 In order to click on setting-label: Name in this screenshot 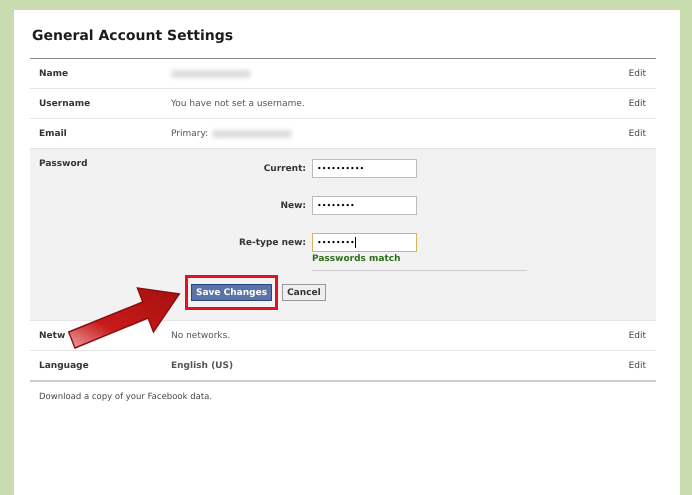, I will do `click(54, 73)`.